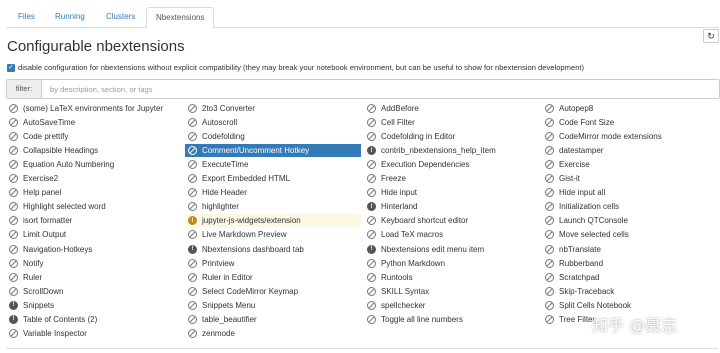  I want to click on nbextension-item: Launch QTConsole, so click(630, 220).